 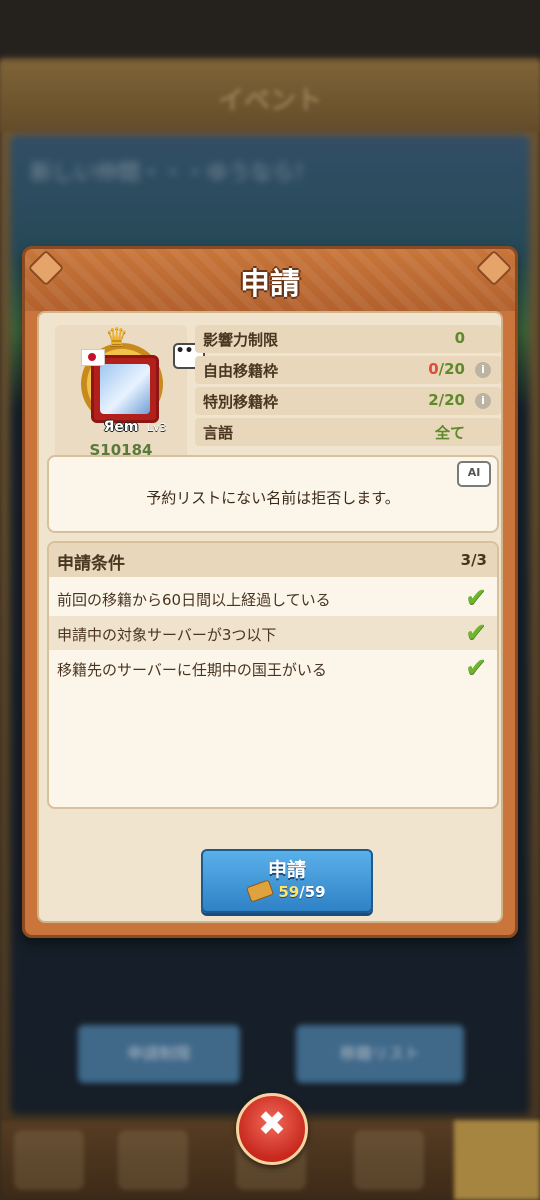 I want to click on ai-translate-icon: AI, so click(x=474, y=474).